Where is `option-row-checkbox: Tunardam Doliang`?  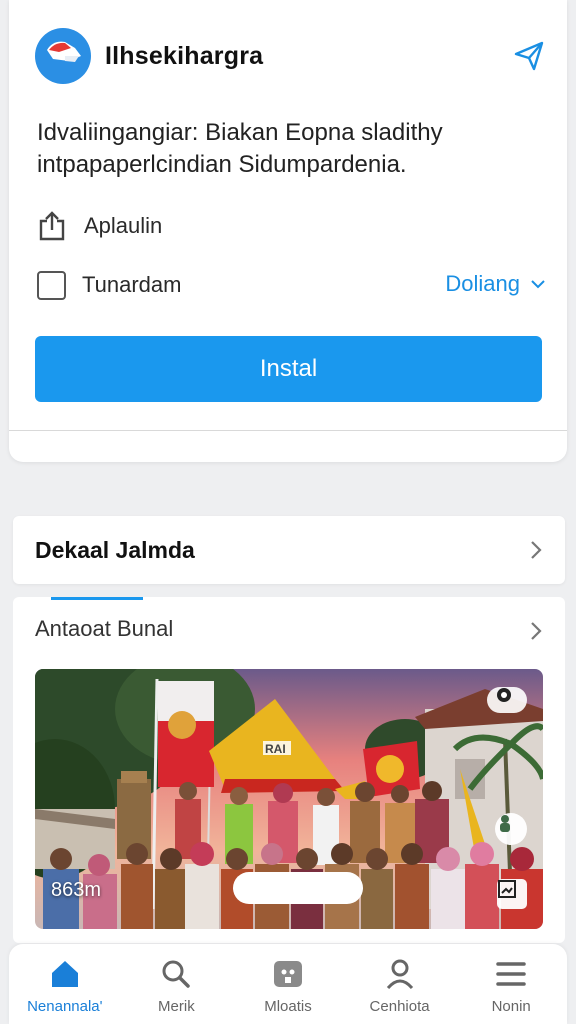 option-row-checkbox: Tunardam Doliang is located at coordinates (291, 285).